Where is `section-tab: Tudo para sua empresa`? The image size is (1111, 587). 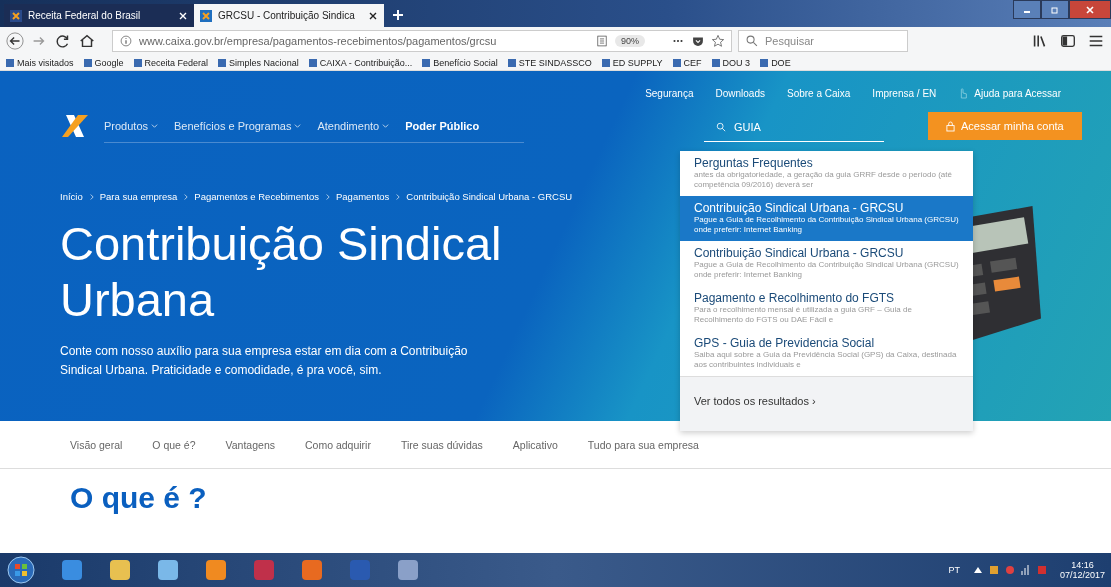 section-tab: Tudo para sua empresa is located at coordinates (643, 445).